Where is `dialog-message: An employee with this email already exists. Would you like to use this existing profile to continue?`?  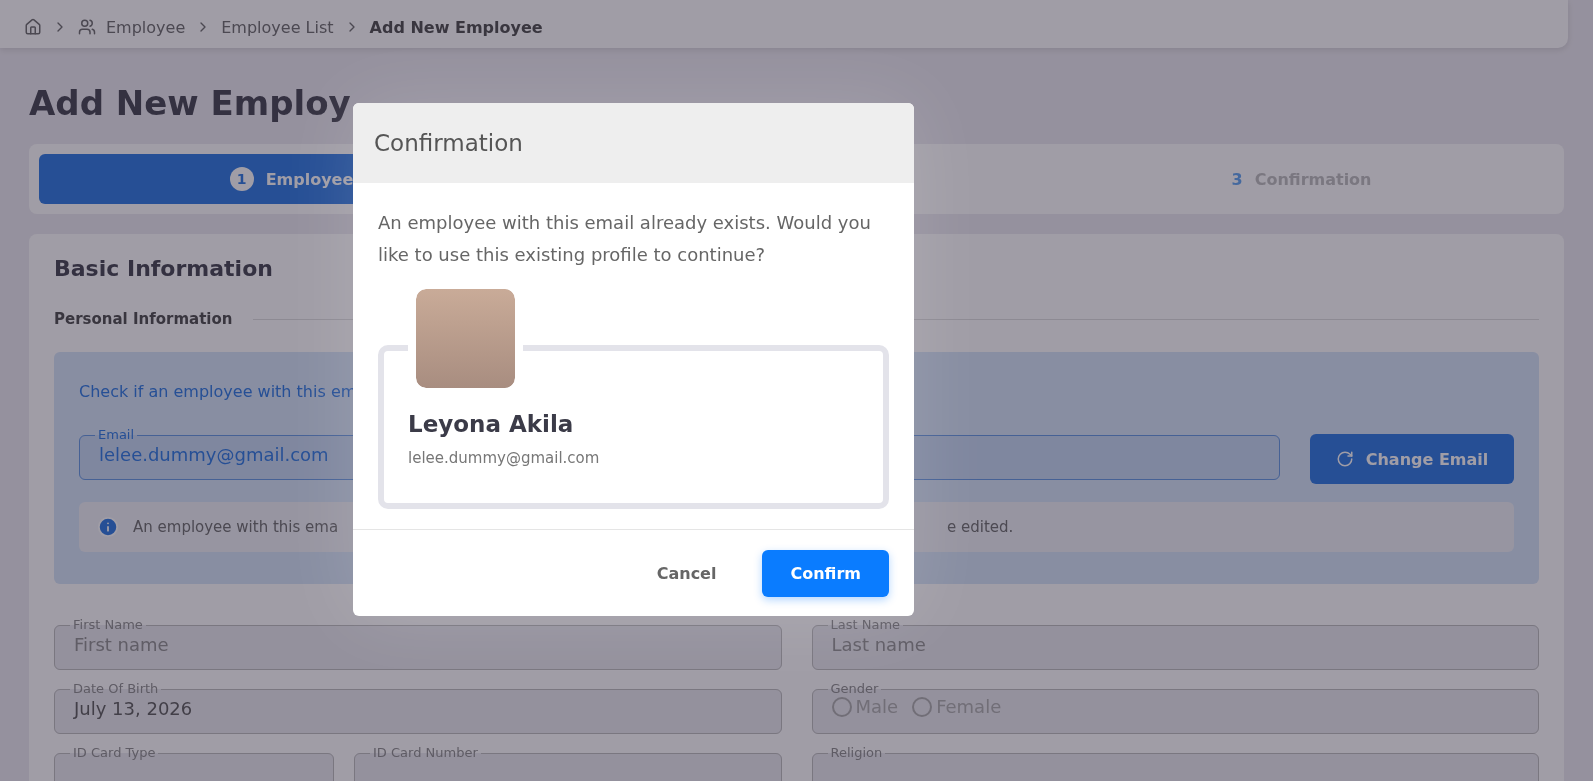 dialog-message: An employee with this email already exists. Would you like to use this existing profile to continue? is located at coordinates (625, 239).